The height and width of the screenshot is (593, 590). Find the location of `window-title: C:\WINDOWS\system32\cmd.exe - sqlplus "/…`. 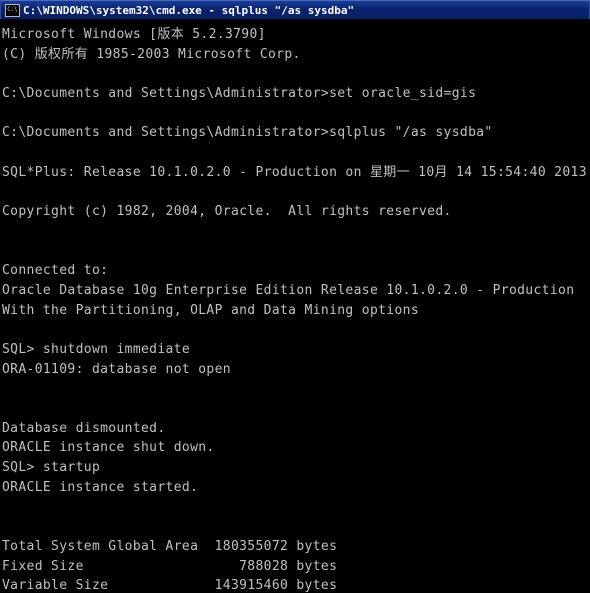

window-title: C:\WINDOWS\system32\cmd.exe - sqlplus "/… is located at coordinates (189, 10).